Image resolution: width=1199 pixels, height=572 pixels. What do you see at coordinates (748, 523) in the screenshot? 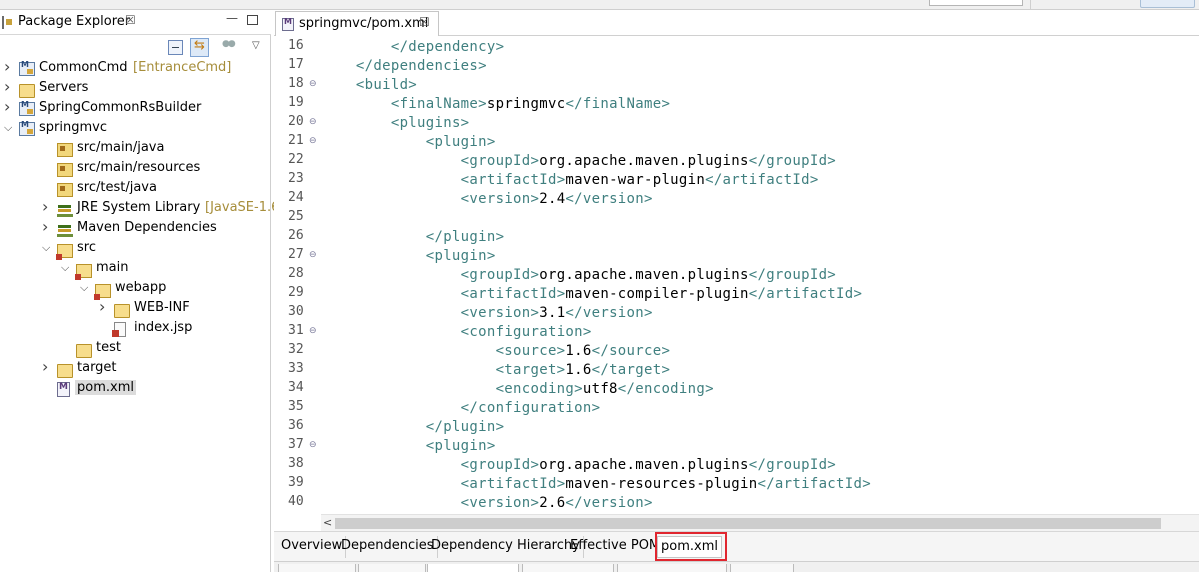
I see `scrollbar-thumb` at bounding box center [748, 523].